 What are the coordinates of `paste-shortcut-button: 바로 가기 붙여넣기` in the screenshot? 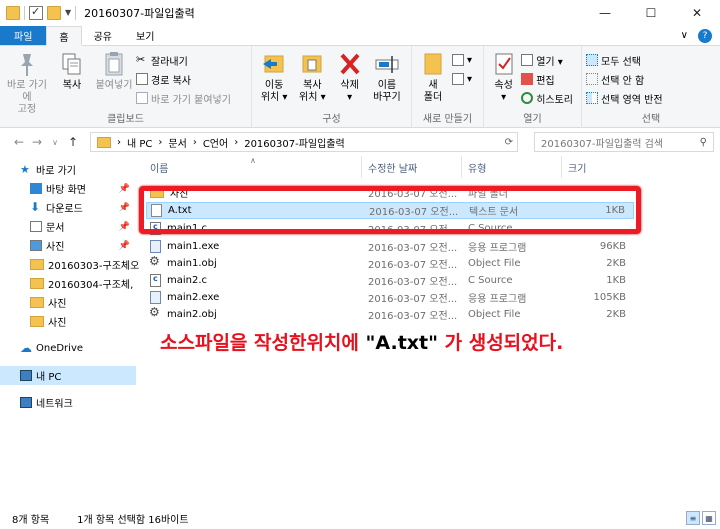 It's located at (183, 98).